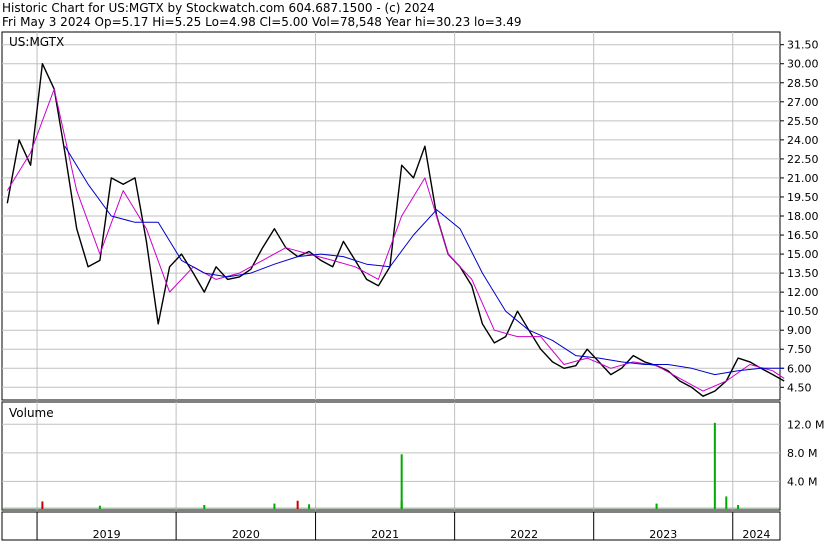 The height and width of the screenshot is (543, 830). What do you see at coordinates (803, 273) in the screenshot?
I see `price-tick-label: 13.50` at bounding box center [803, 273].